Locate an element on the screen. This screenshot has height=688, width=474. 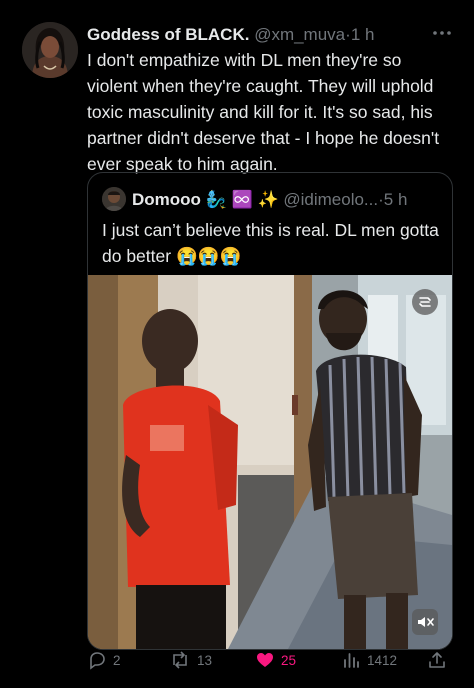
share-button is located at coordinates (437, 660).